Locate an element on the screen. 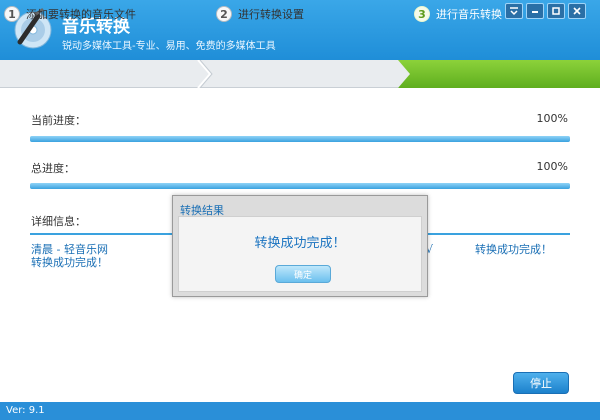  app-subtitle: 锐动多媒体工具-专业、易用、免费的多媒体工具 is located at coordinates (169, 46).